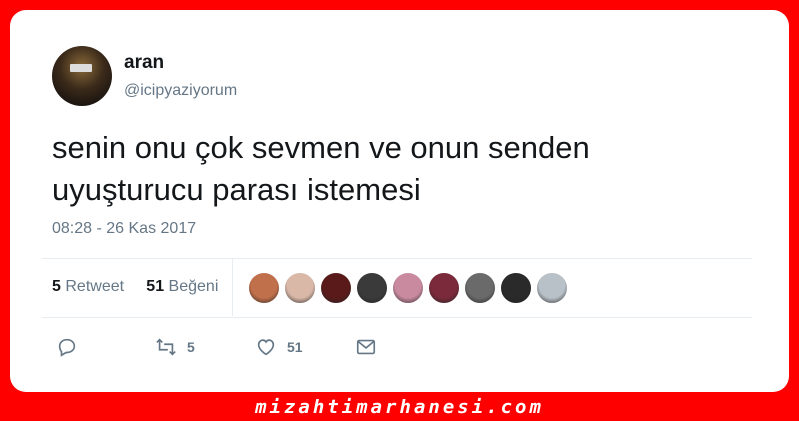  I want to click on reply-icon, so click(67, 347).